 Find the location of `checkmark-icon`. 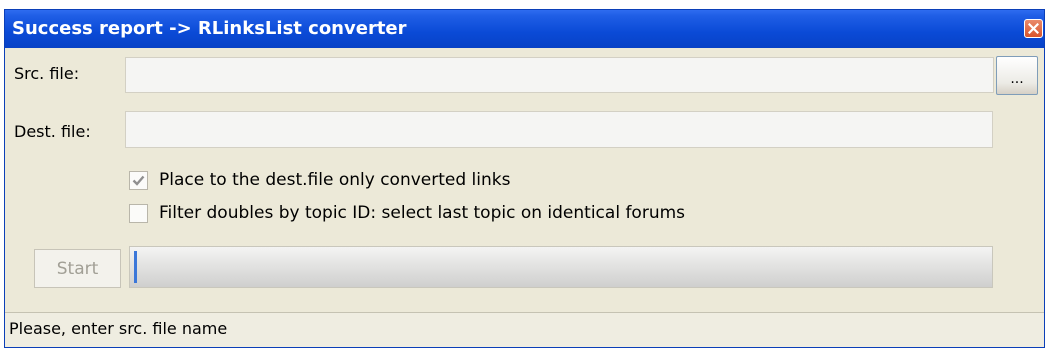

checkmark-icon is located at coordinates (138, 180).